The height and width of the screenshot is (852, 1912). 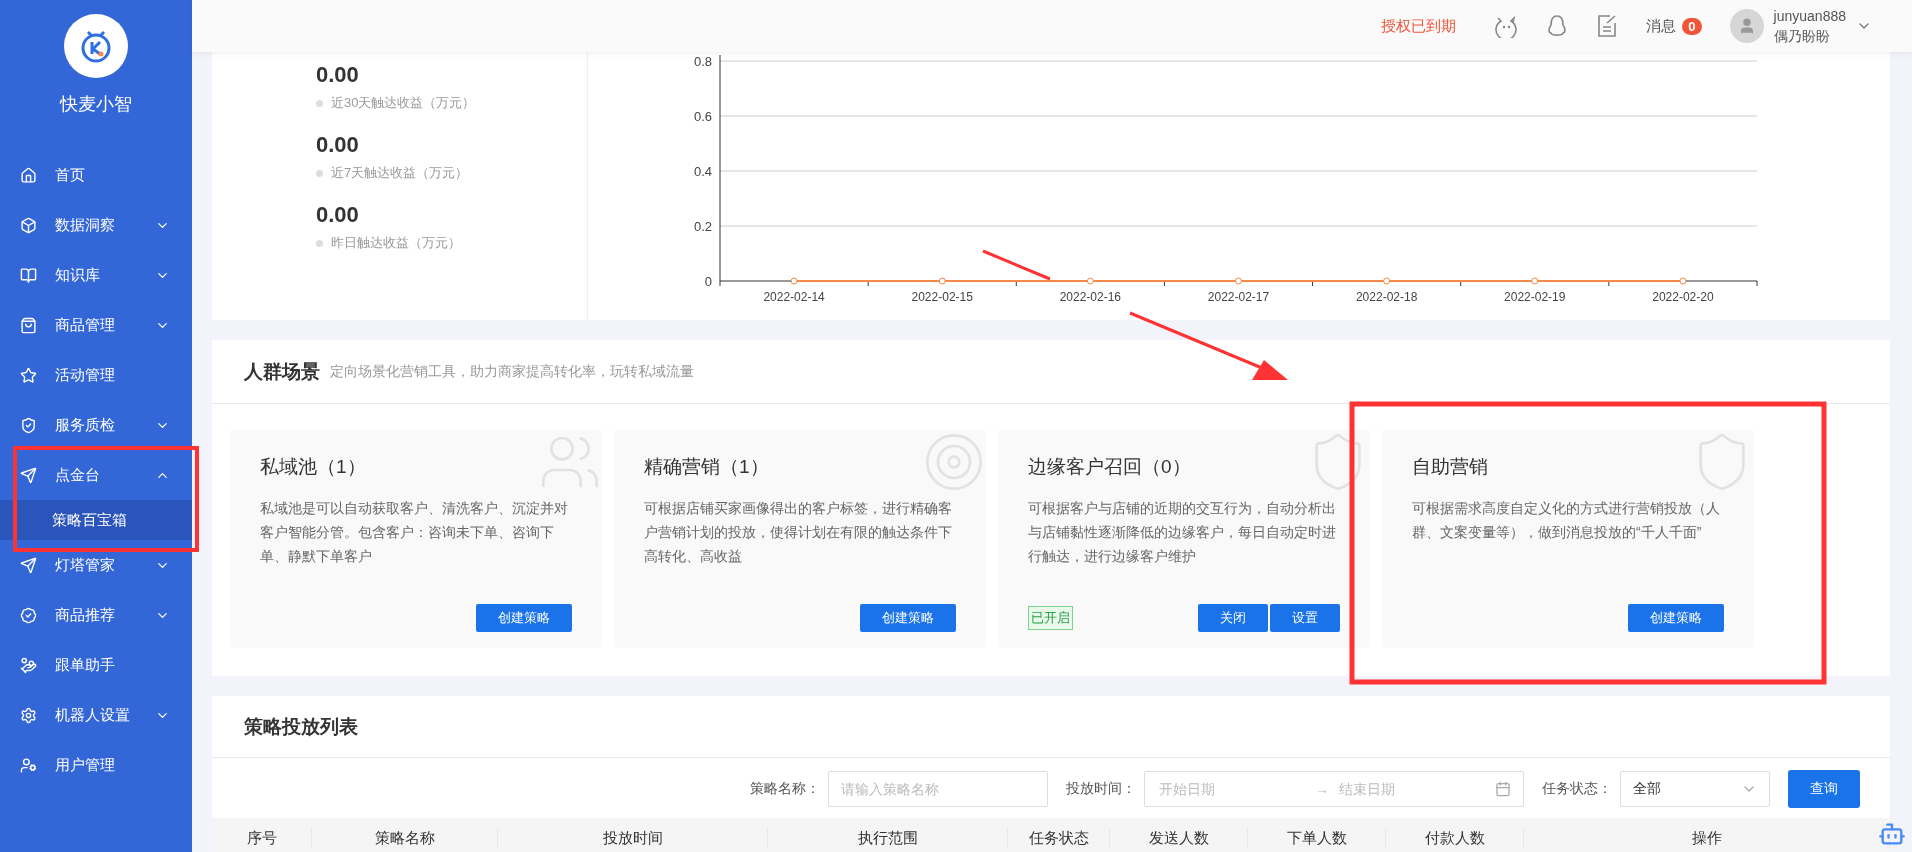 I want to click on sidebar-item: 跟单助手, so click(x=96, y=665).